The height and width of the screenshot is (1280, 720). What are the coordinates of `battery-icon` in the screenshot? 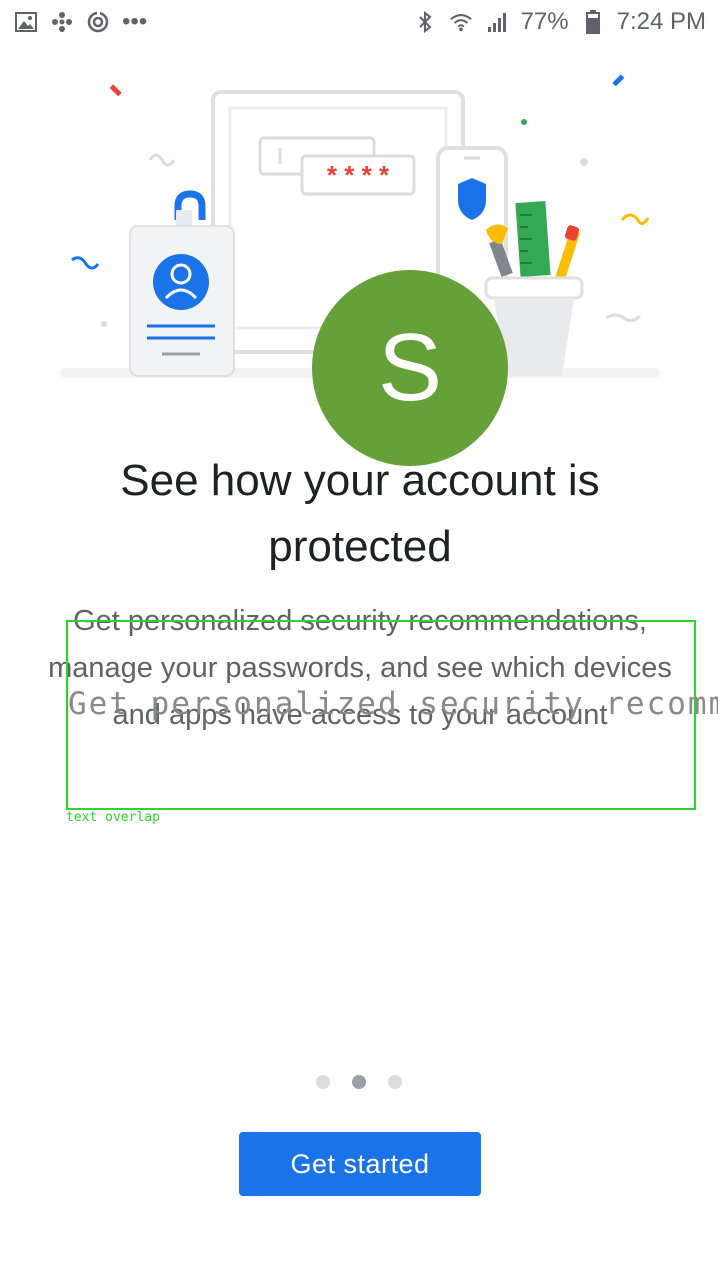 It's located at (593, 22).